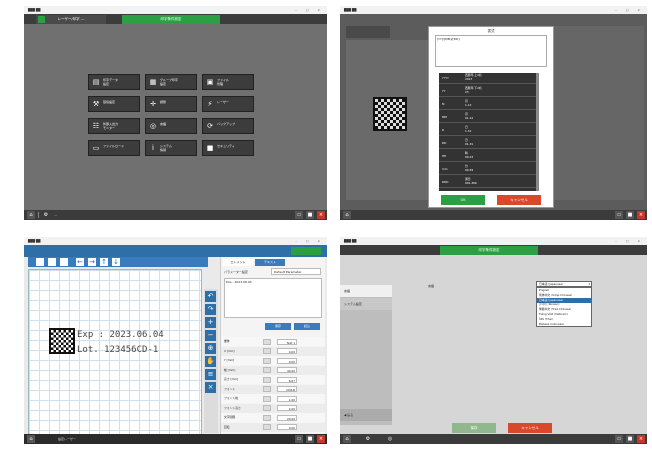 The image size is (652, 449). I want to click on param-select: Default Parameter, so click(296, 271).